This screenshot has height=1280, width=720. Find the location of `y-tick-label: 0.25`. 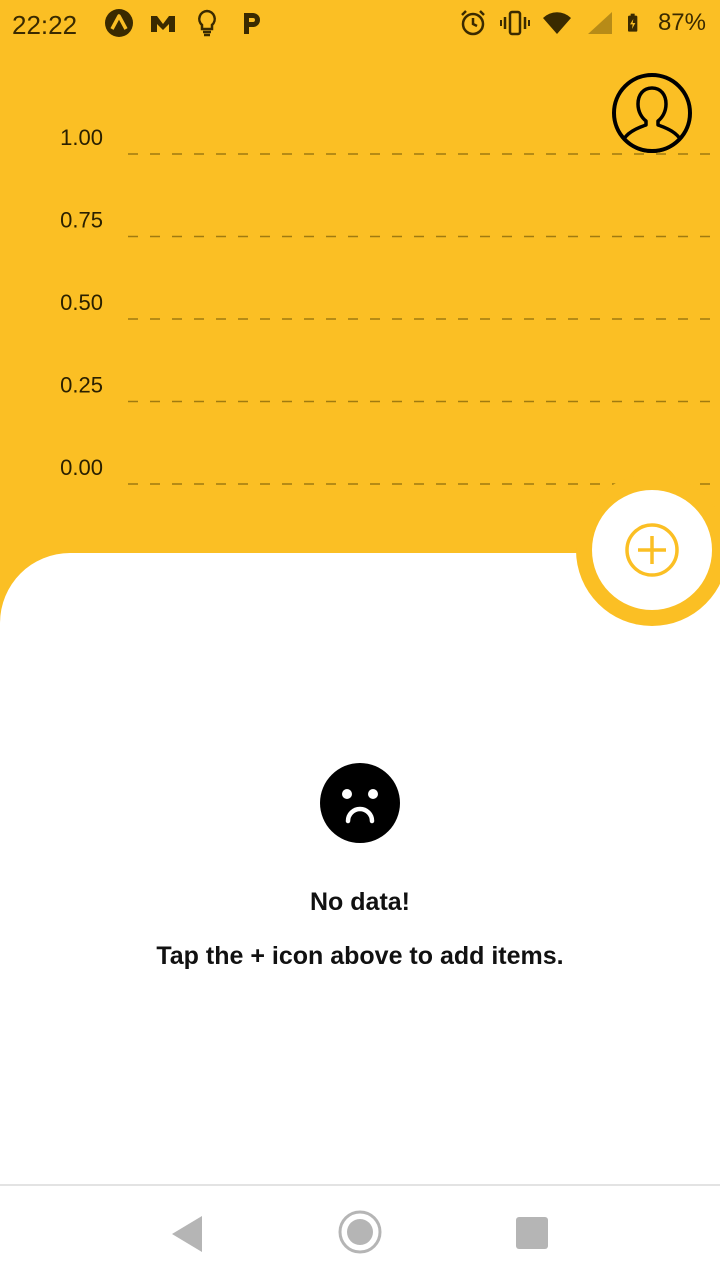

y-tick-label: 0.25 is located at coordinates (81, 385).